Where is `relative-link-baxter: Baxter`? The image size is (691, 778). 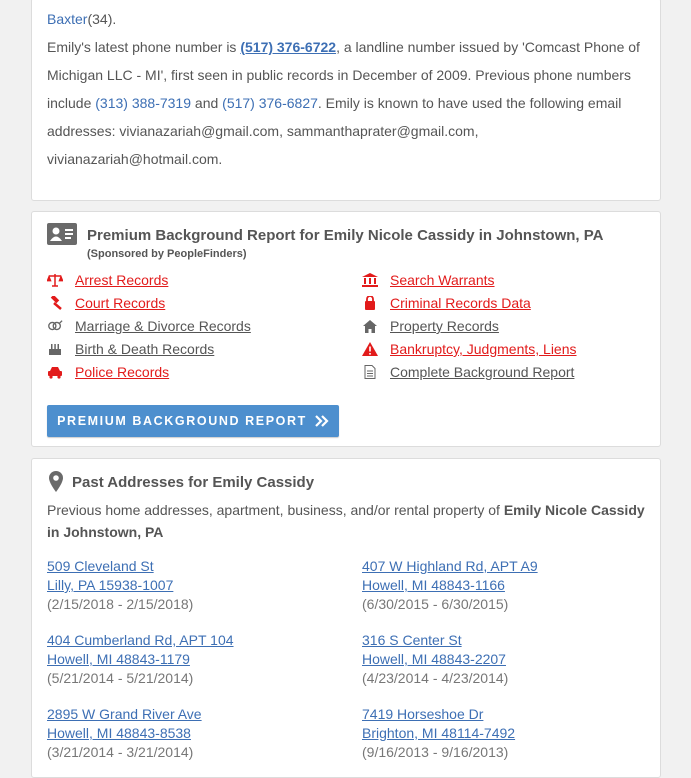
relative-link-baxter: Baxter is located at coordinates (67, 19).